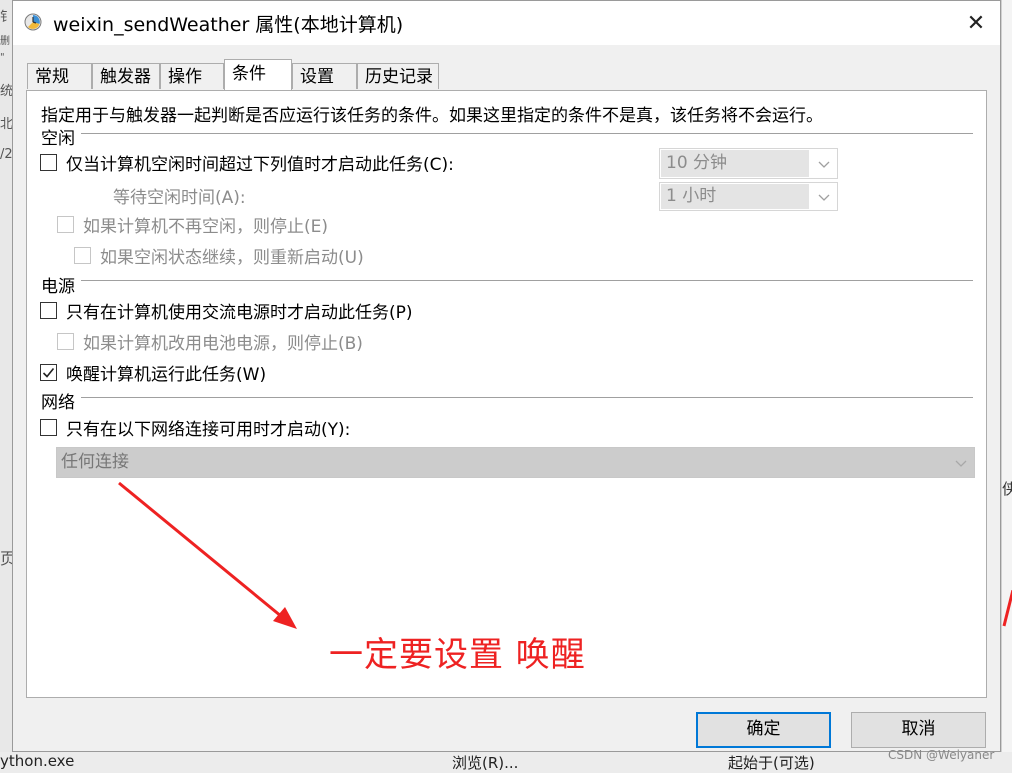  Describe the element at coordinates (260, 165) in the screenshot. I see `label-start-if-idle: 仅当计算机空闲时间超过下列值时才启动此任务(C):` at that location.